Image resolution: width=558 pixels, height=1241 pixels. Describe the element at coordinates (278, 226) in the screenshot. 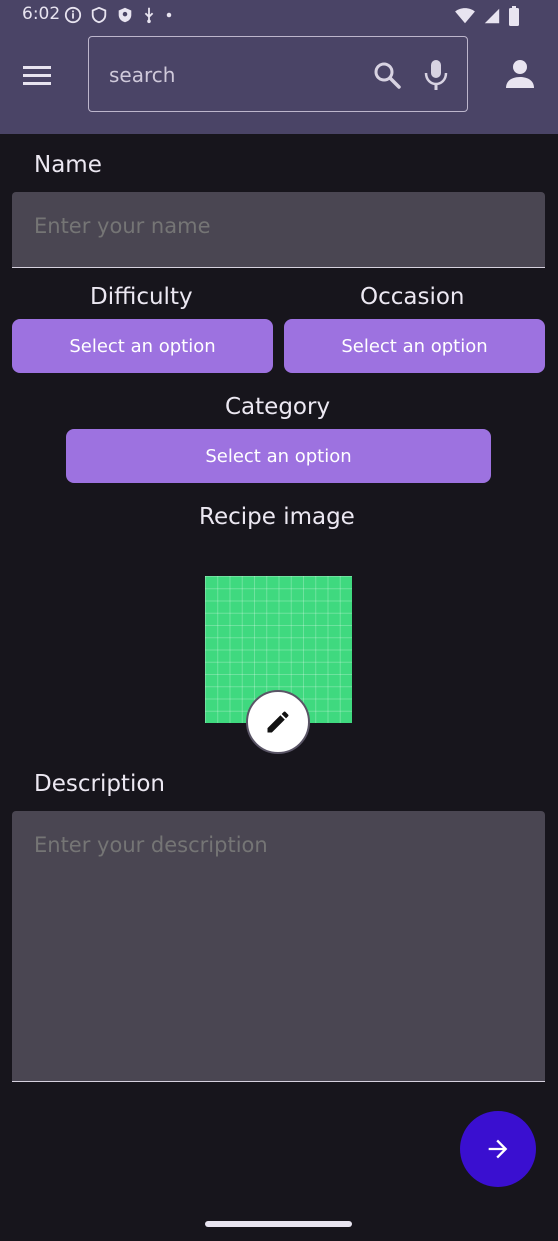

I see `name-input` at that location.